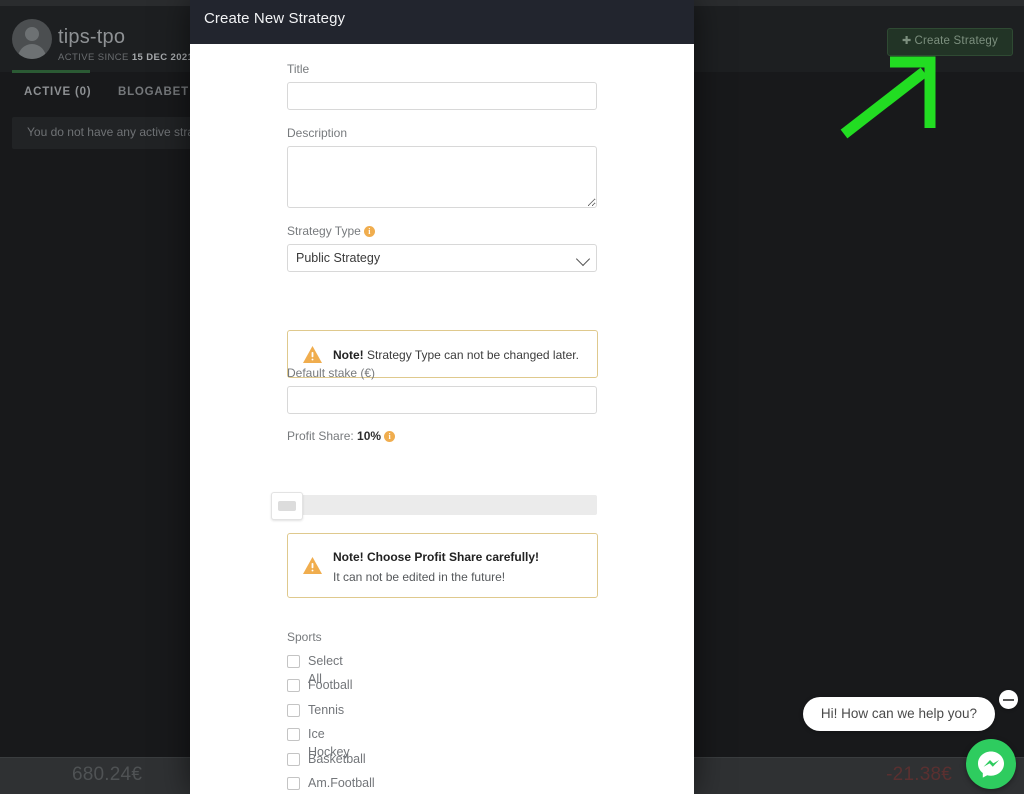 This screenshot has width=1024, height=794. Describe the element at coordinates (369, 436) in the screenshot. I see `profit-share-value: 10%` at that location.